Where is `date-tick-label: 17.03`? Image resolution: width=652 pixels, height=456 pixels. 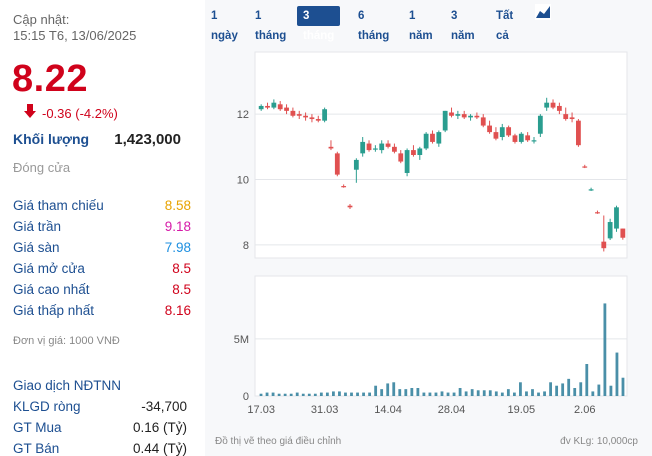 date-tick-label: 17.03 is located at coordinates (261, 410).